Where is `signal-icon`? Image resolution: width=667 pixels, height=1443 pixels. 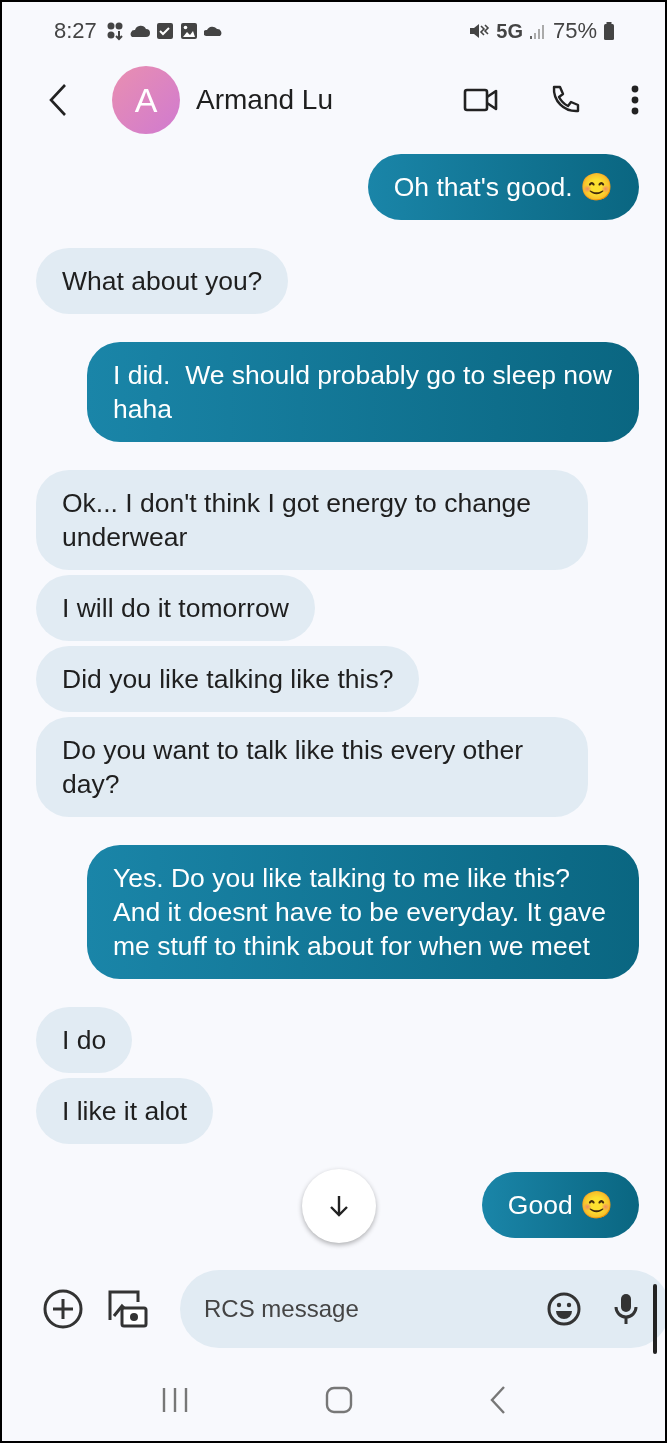 signal-icon is located at coordinates (537, 31).